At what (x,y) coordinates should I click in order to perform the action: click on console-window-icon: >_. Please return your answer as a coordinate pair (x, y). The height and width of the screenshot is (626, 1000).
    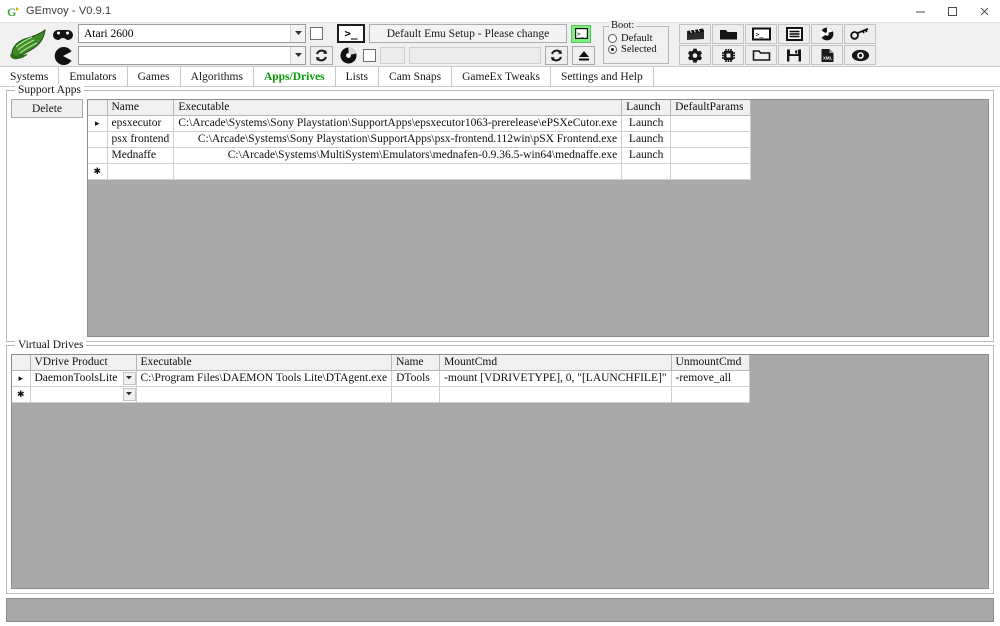
    Looking at the image, I should click on (581, 33).